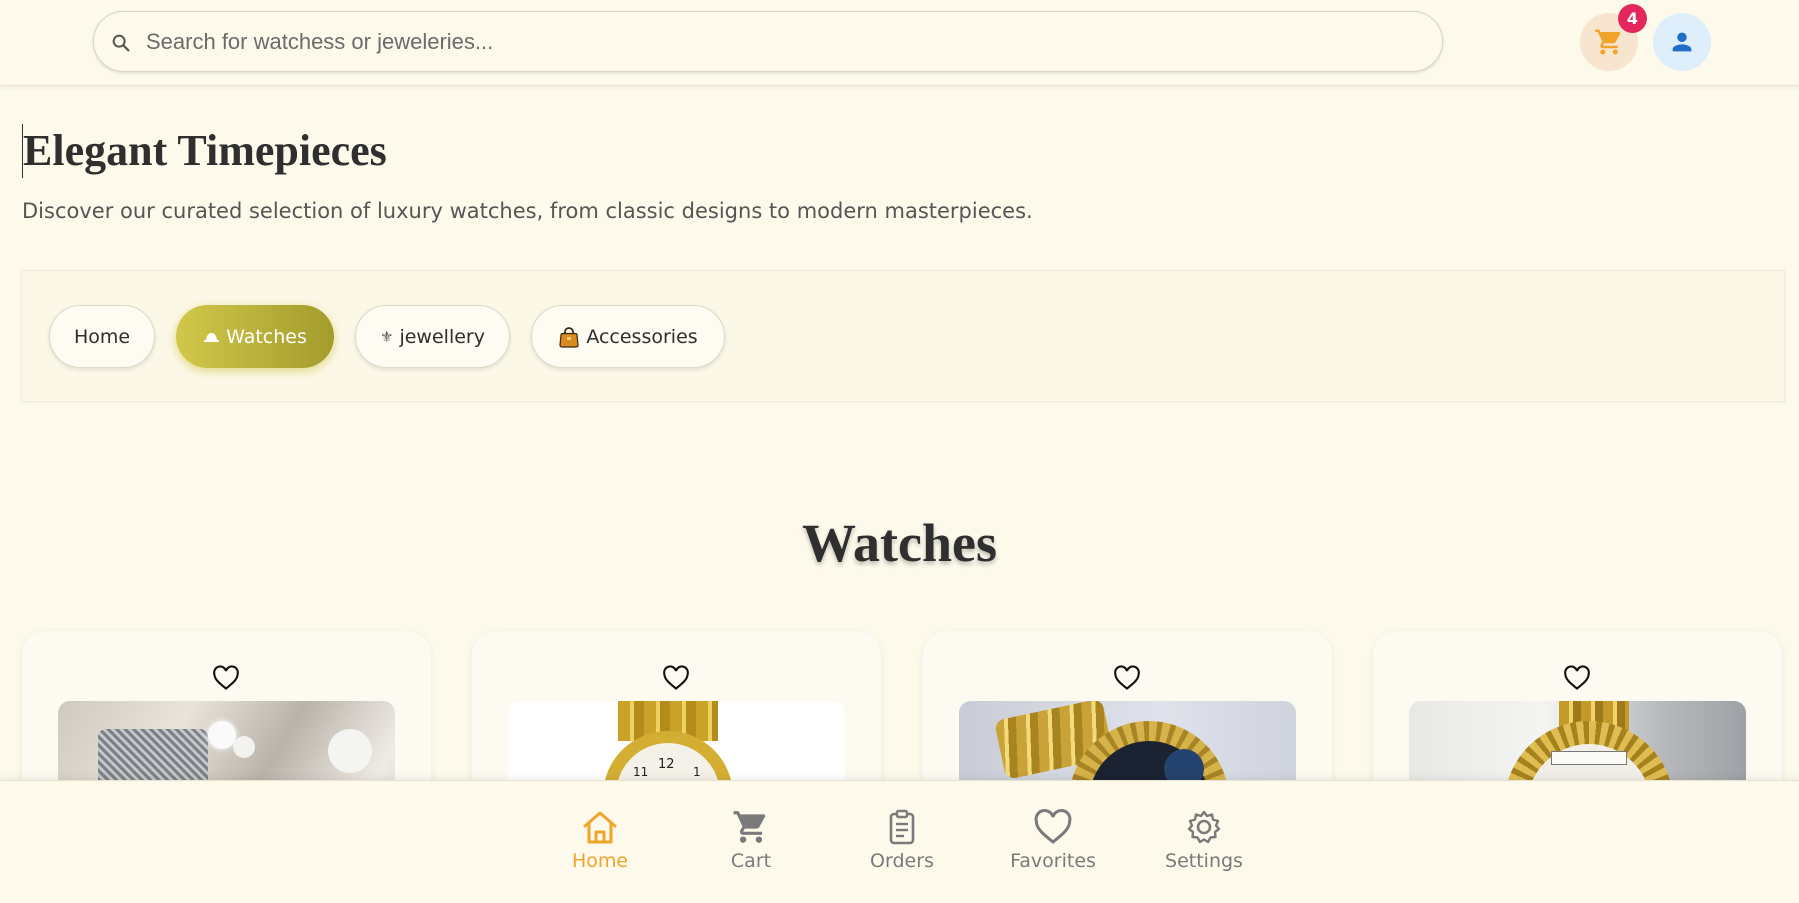  I want to click on search-bar, so click(768, 41).